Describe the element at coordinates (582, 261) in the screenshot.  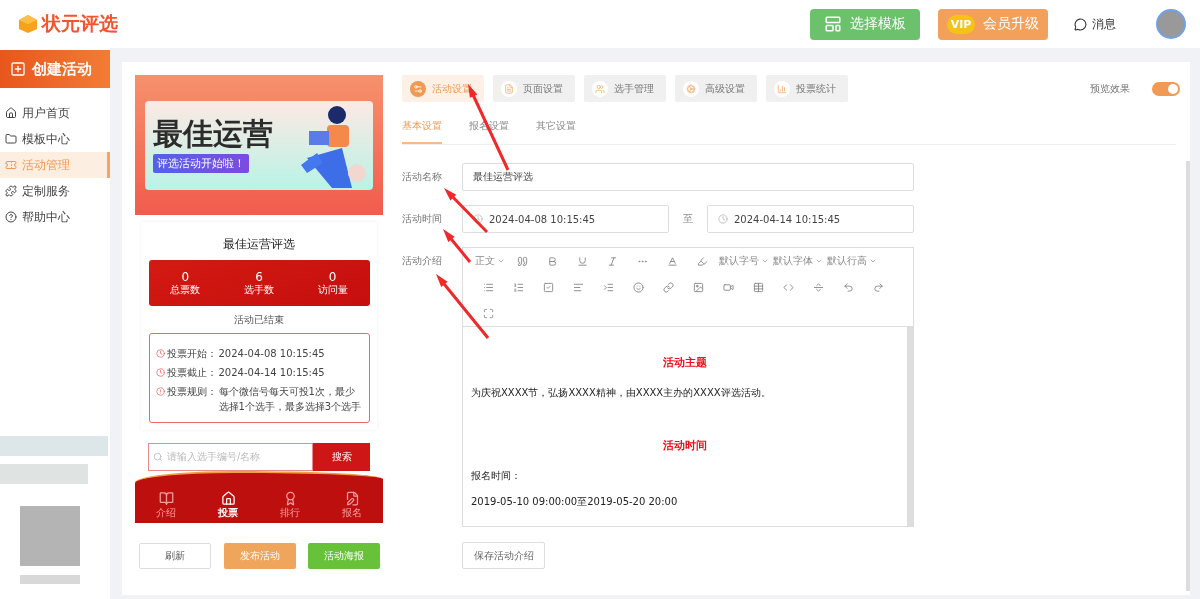
I see `underline-icon` at that location.